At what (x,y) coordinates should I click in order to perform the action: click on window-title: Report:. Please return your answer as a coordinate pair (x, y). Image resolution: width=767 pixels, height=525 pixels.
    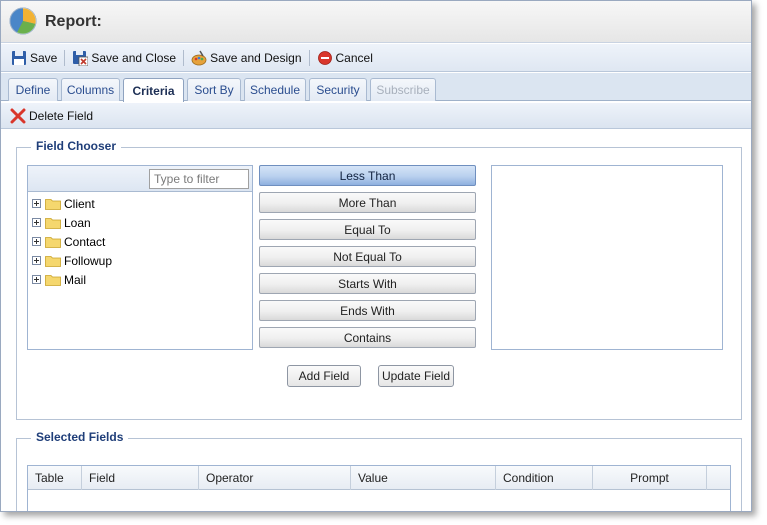
    Looking at the image, I should click on (73, 21).